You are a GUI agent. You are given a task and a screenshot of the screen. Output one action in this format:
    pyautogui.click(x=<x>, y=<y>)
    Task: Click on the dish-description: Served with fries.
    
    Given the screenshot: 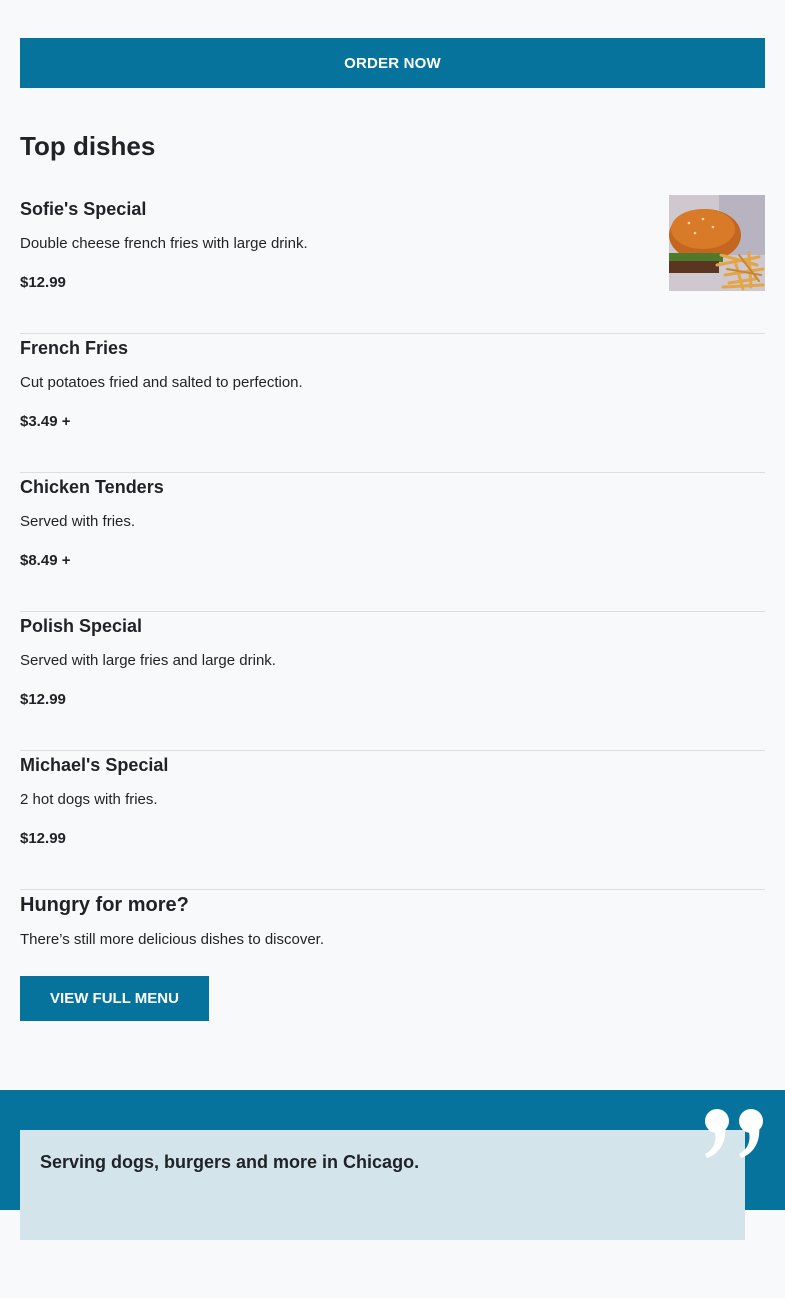 What is the action you would take?
    pyautogui.click(x=78, y=521)
    